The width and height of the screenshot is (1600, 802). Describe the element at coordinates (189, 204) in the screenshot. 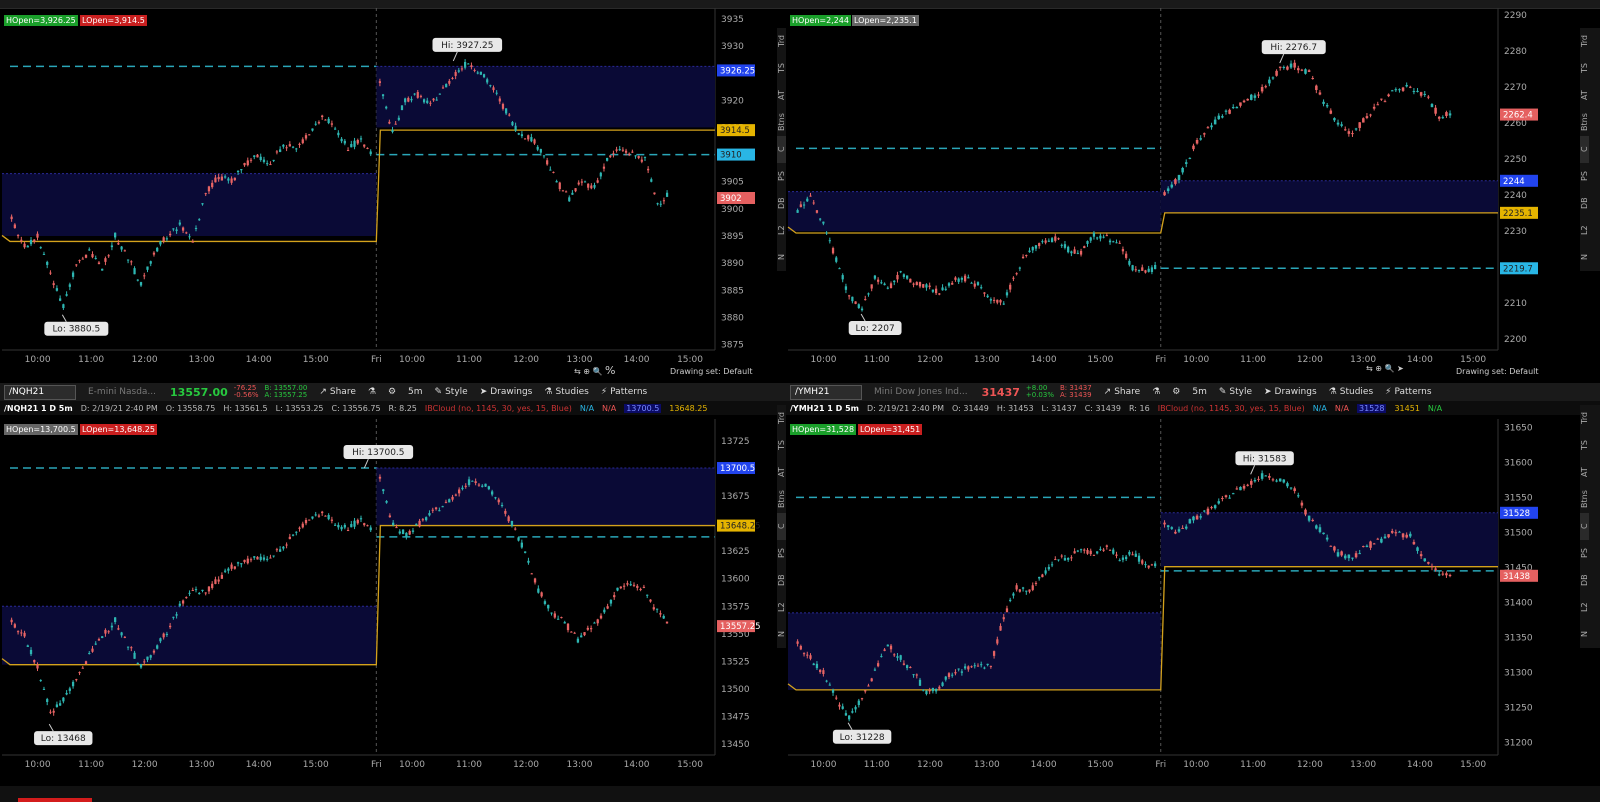

I see `ib-cloud-prev` at that location.